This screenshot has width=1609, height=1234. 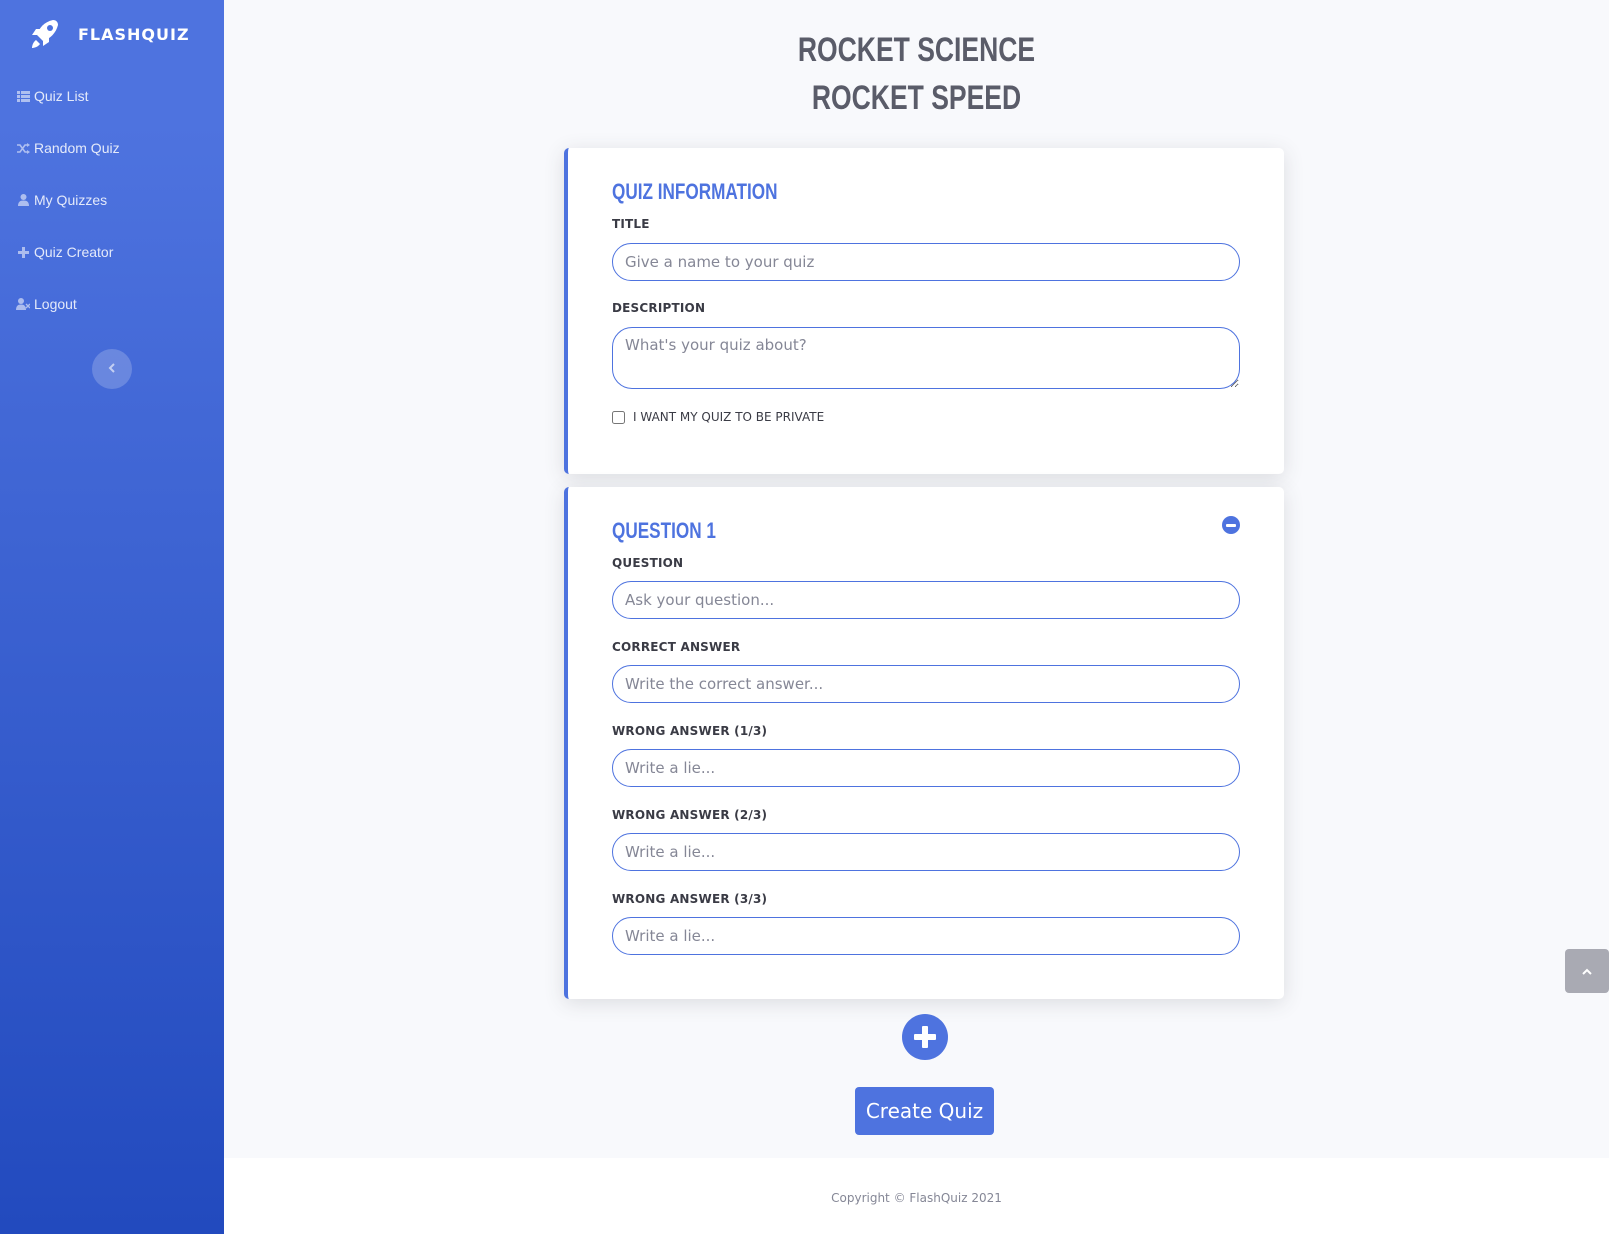 What do you see at coordinates (924, 1111) in the screenshot?
I see `create-quiz-button: Create Quiz` at bounding box center [924, 1111].